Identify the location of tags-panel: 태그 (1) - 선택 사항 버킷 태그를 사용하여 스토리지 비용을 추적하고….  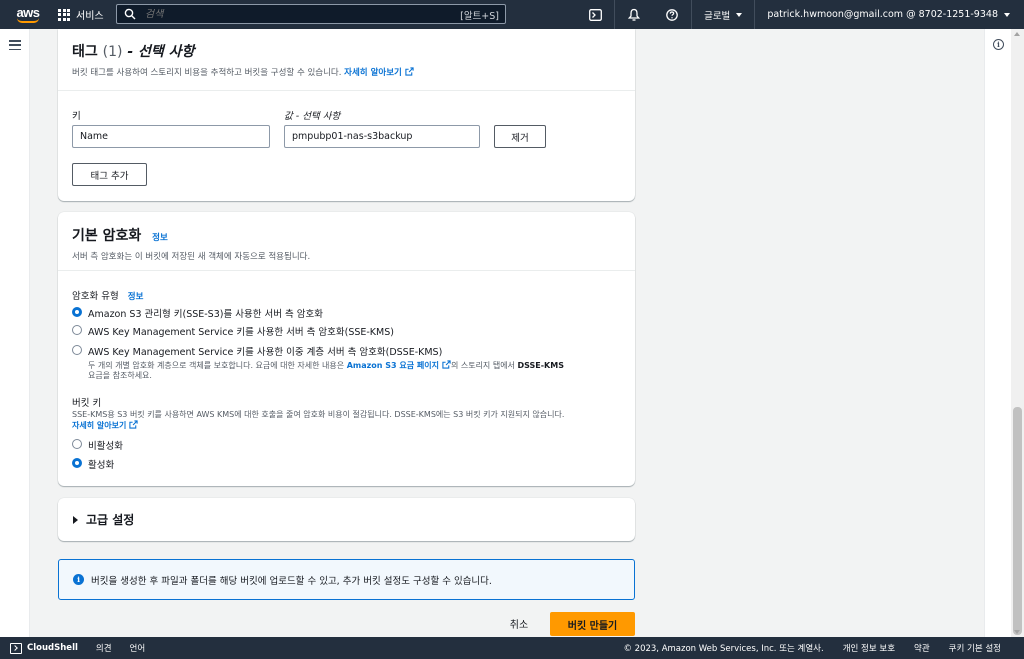
(346, 115).